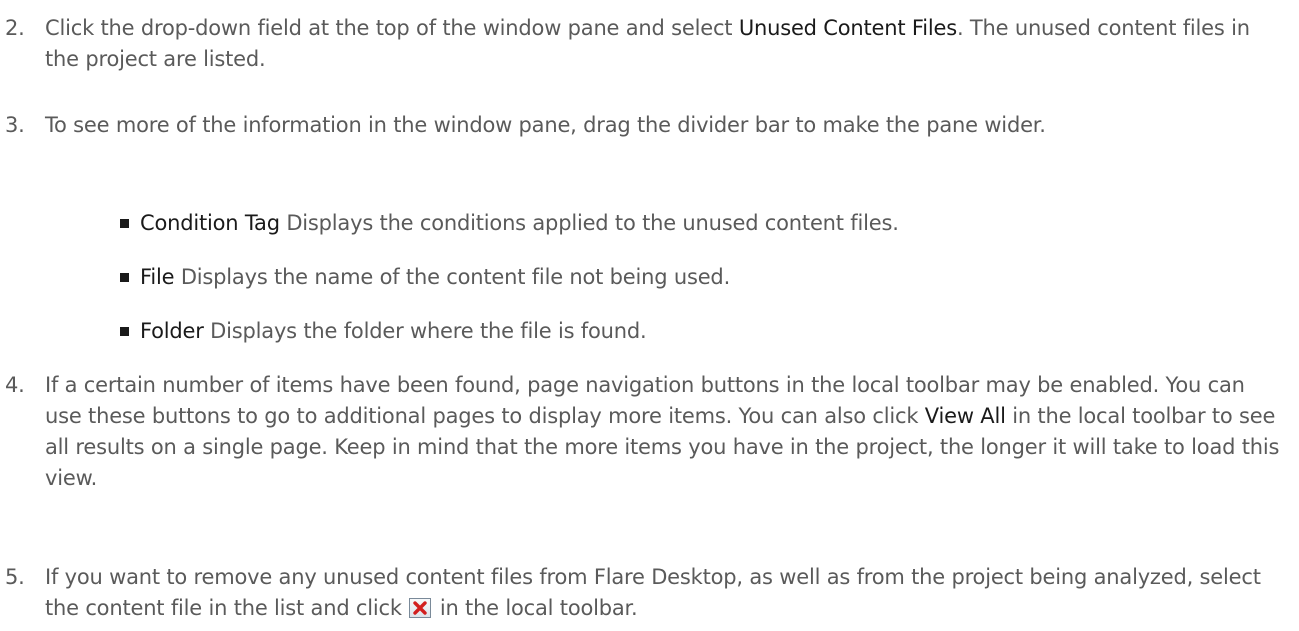  Describe the element at coordinates (535, 608) in the screenshot. I see `step-text-post: in the local toolbar.` at that location.